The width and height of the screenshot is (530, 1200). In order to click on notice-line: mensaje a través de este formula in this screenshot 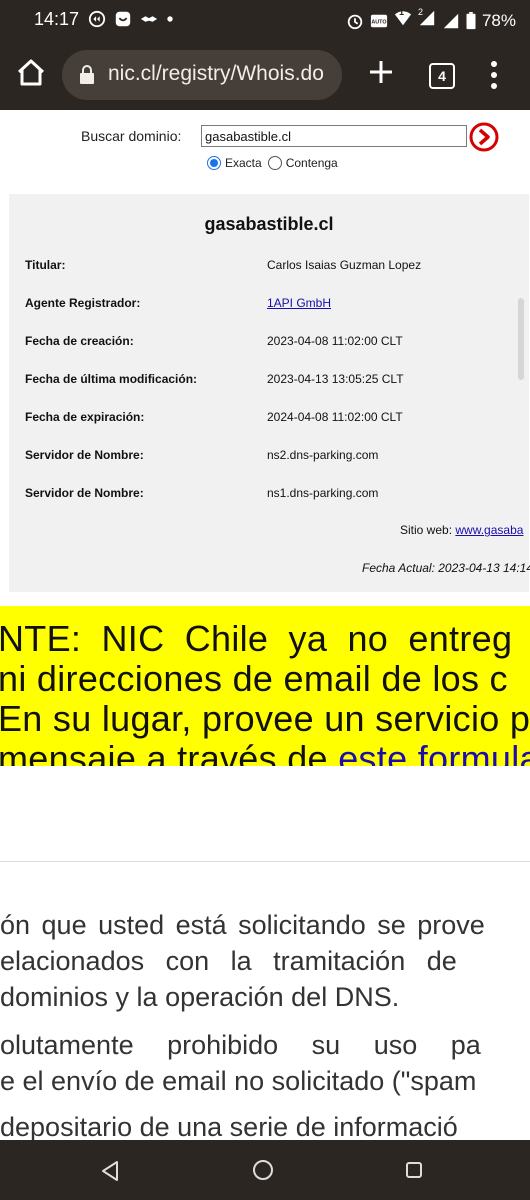, I will do `click(265, 752)`.